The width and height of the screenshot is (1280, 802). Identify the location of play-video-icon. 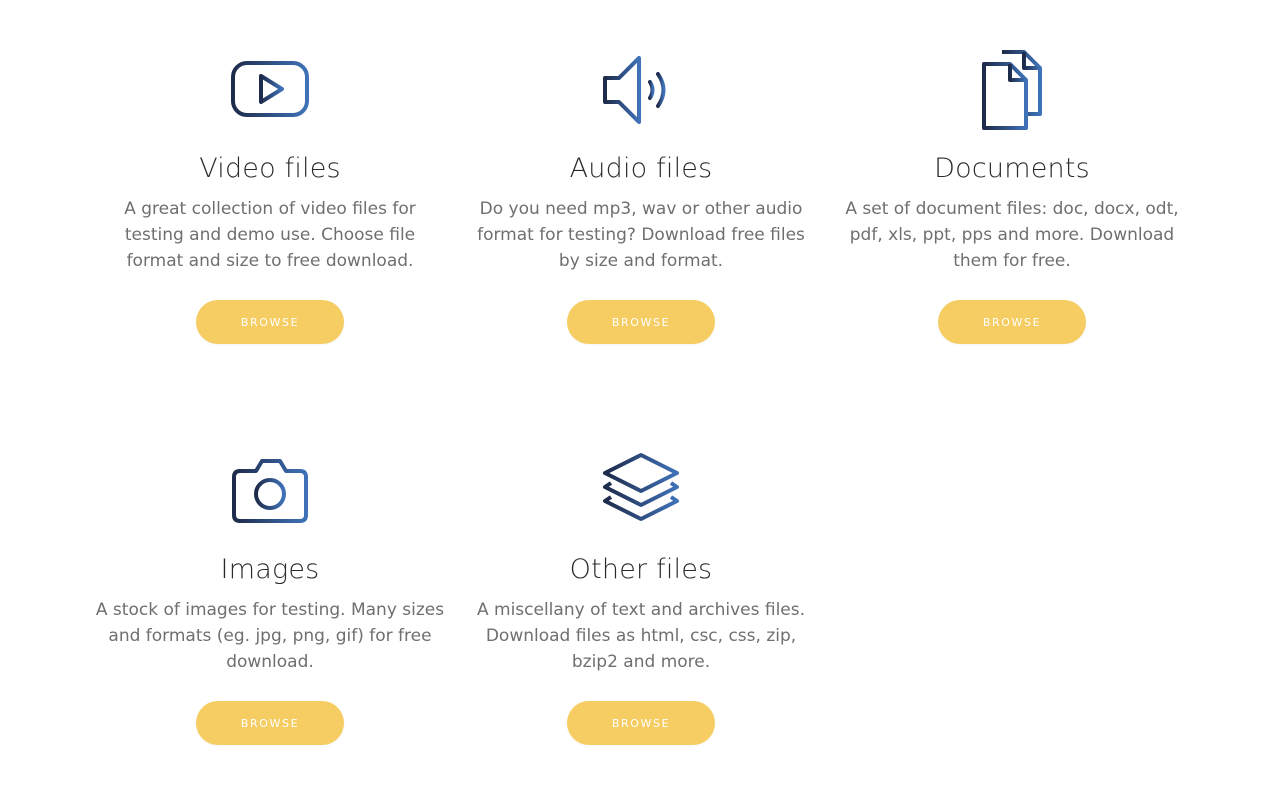
(270, 90).